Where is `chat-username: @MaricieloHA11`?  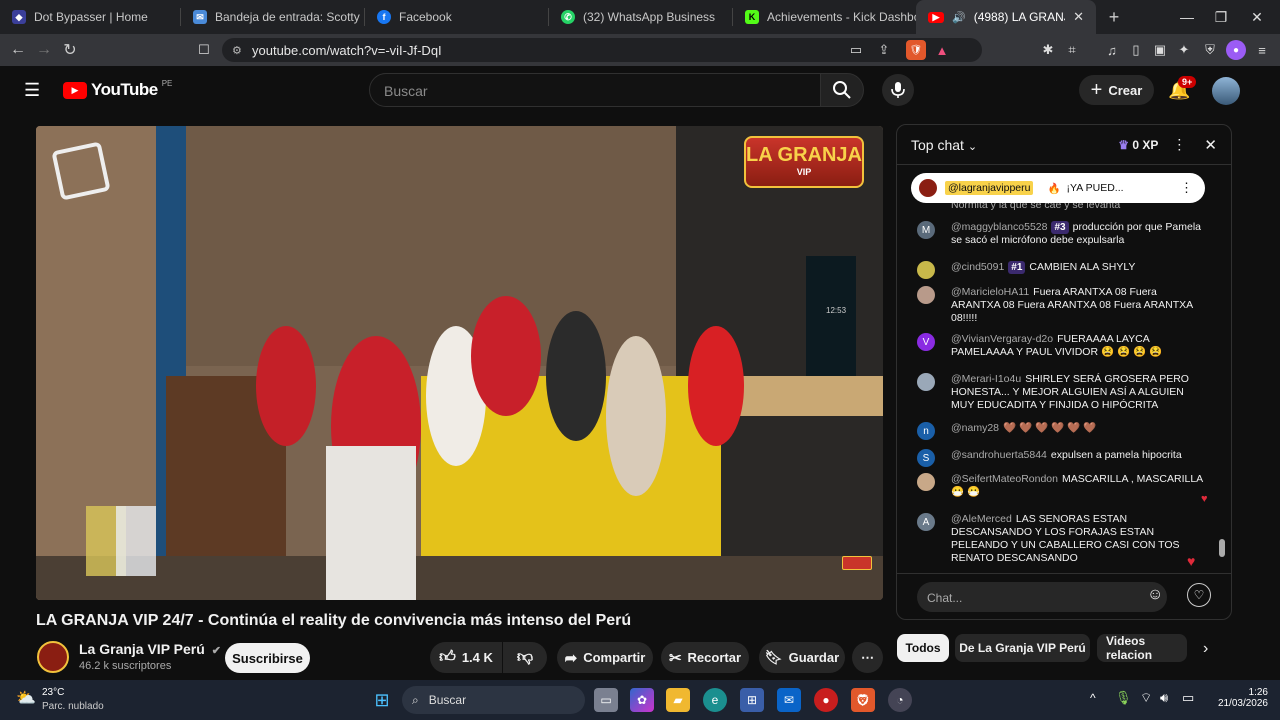 chat-username: @MaricieloHA11 is located at coordinates (990, 292).